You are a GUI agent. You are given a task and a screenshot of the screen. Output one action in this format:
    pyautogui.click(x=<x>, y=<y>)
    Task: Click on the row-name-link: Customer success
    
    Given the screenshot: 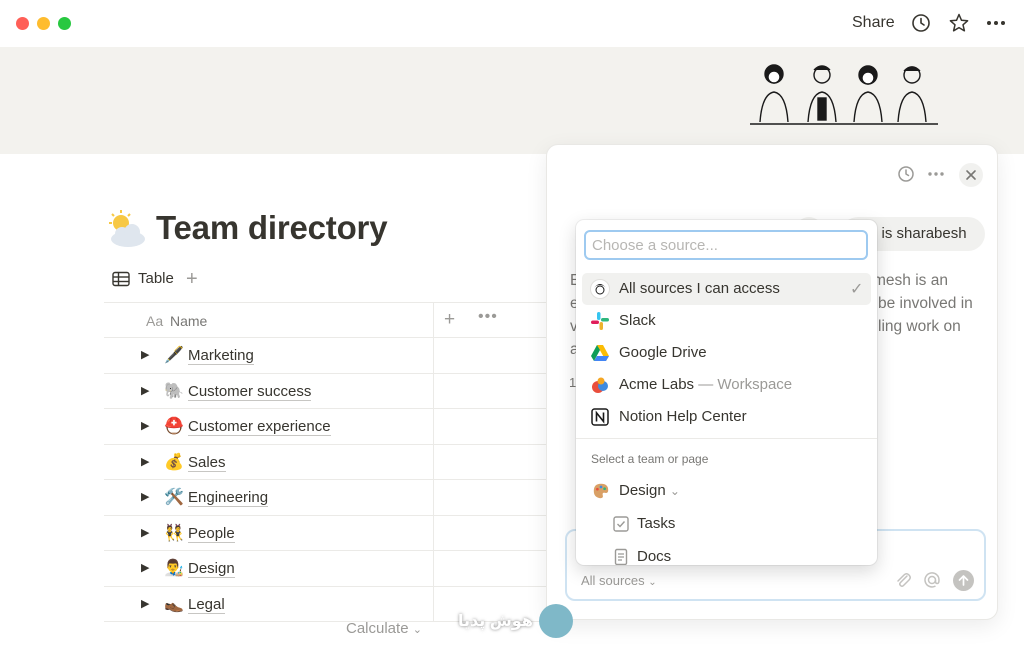 What is the action you would take?
    pyautogui.click(x=250, y=392)
    